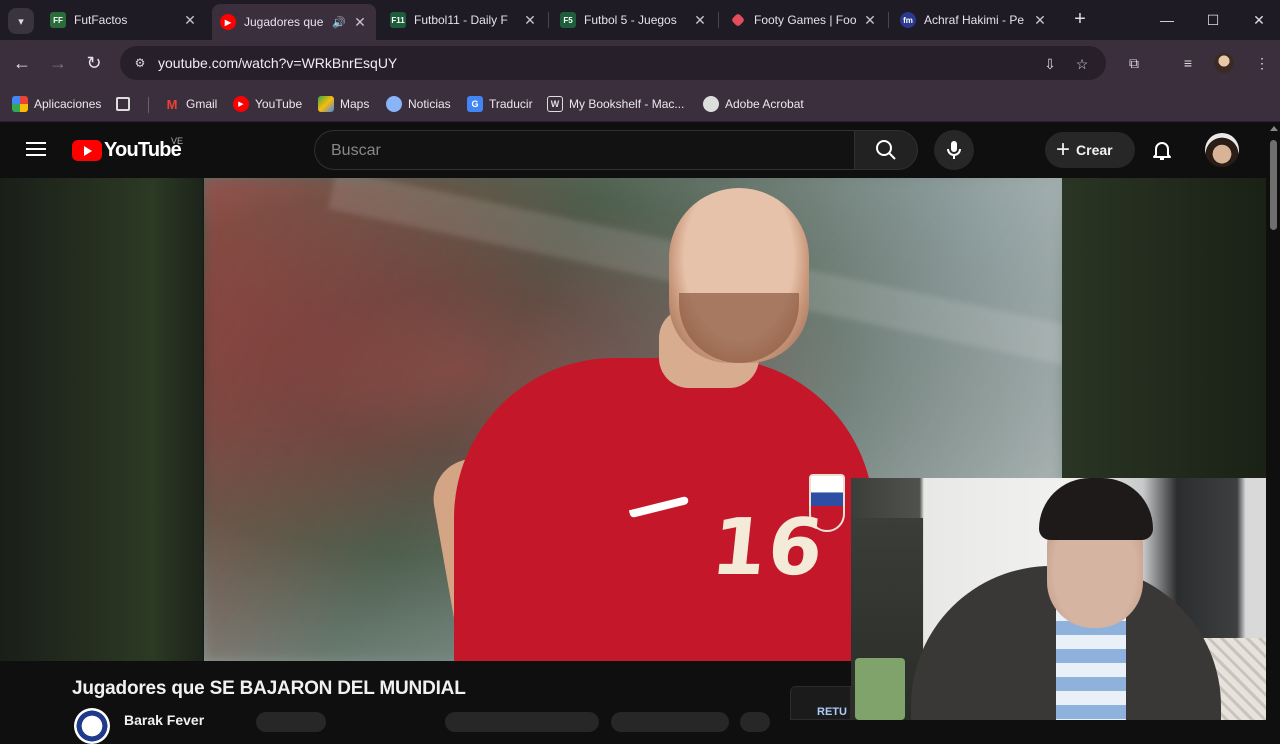 The image size is (1280, 744). Describe the element at coordinates (1162, 150) in the screenshot. I see `notifications-bell-icon` at that location.